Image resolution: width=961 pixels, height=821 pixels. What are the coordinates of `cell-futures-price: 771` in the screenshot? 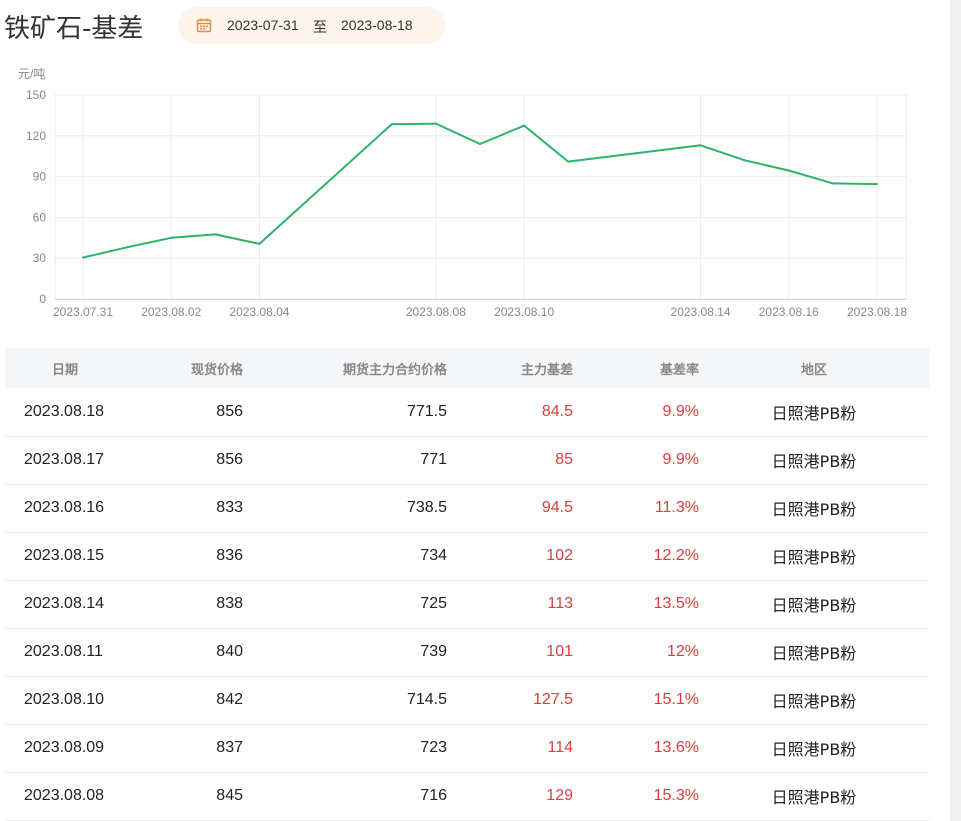 It's located at (433, 459).